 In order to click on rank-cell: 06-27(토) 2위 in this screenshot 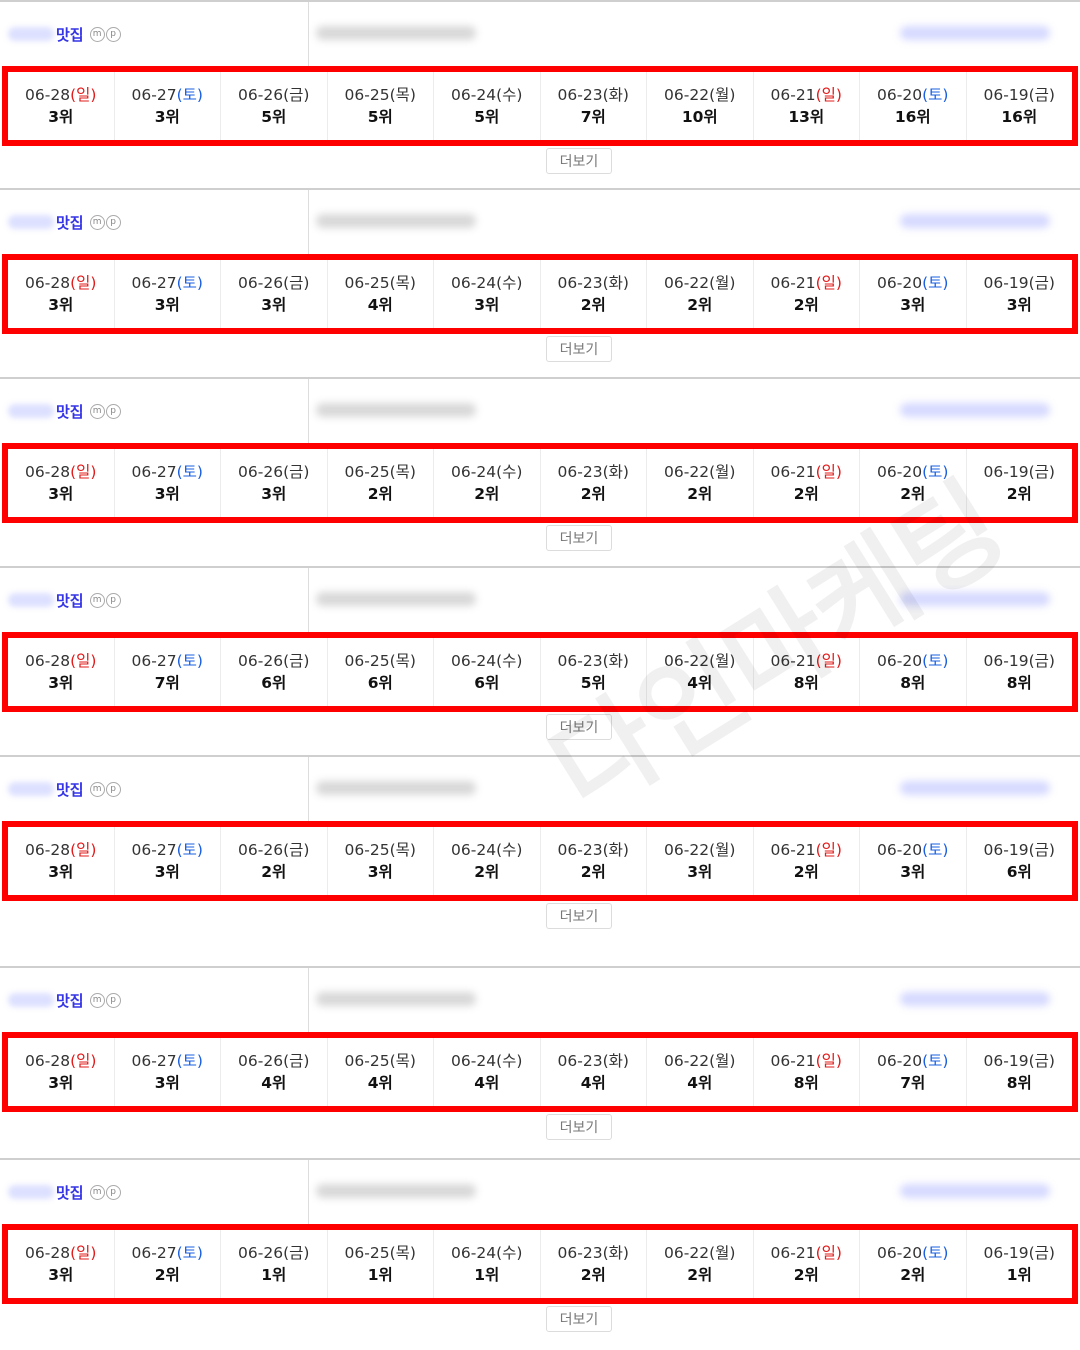, I will do `click(168, 1264)`.